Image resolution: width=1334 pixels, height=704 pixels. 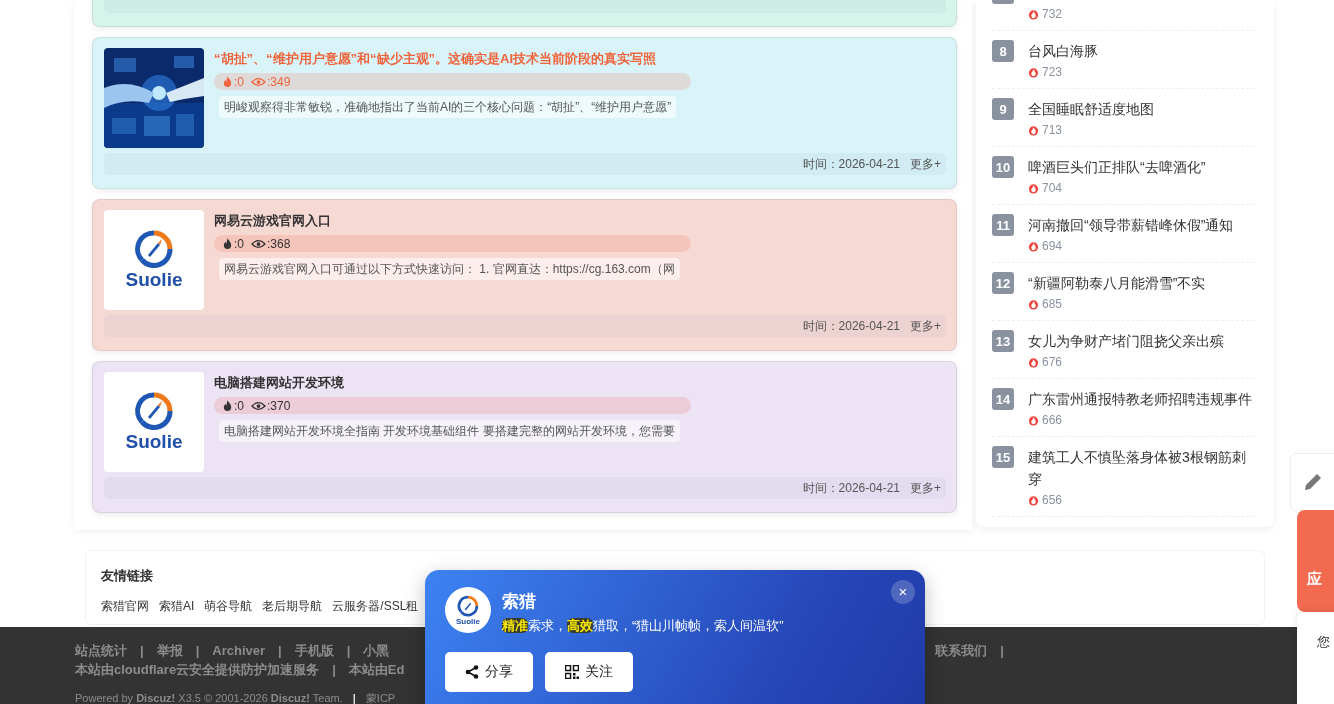 I want to click on share-icon, so click(x=472, y=672).